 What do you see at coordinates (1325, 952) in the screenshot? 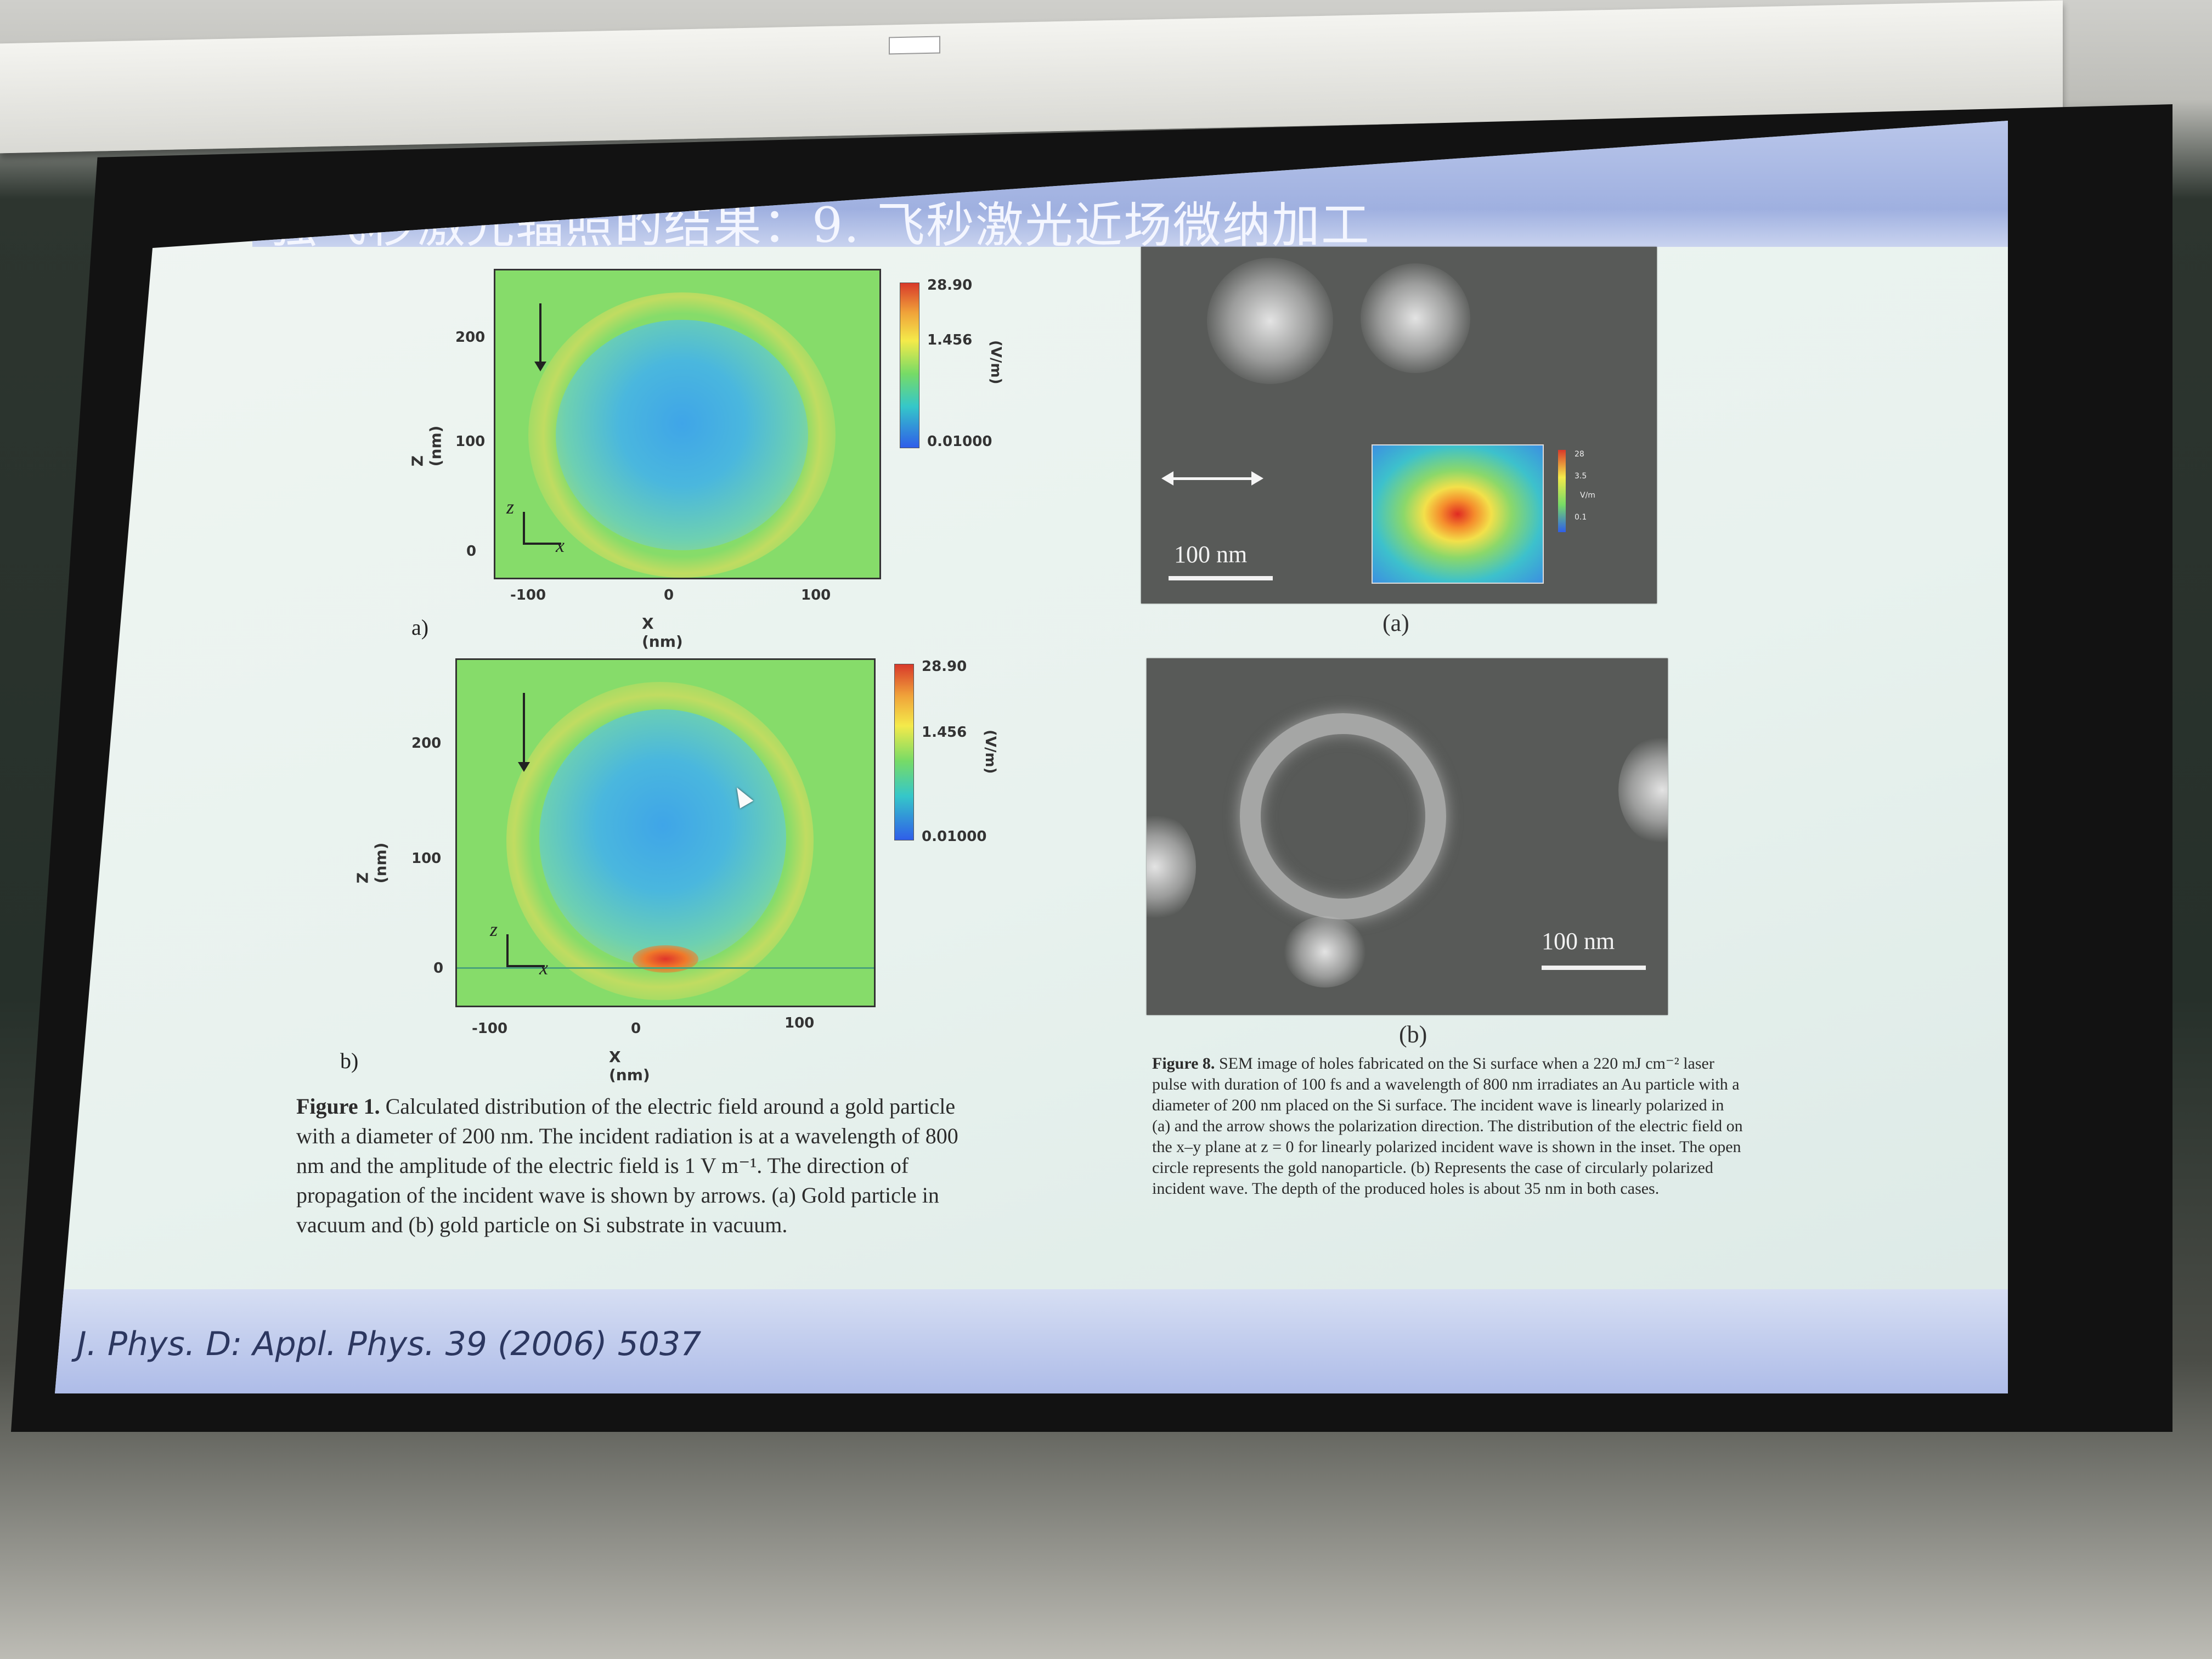
I see `particle-remnant` at bounding box center [1325, 952].